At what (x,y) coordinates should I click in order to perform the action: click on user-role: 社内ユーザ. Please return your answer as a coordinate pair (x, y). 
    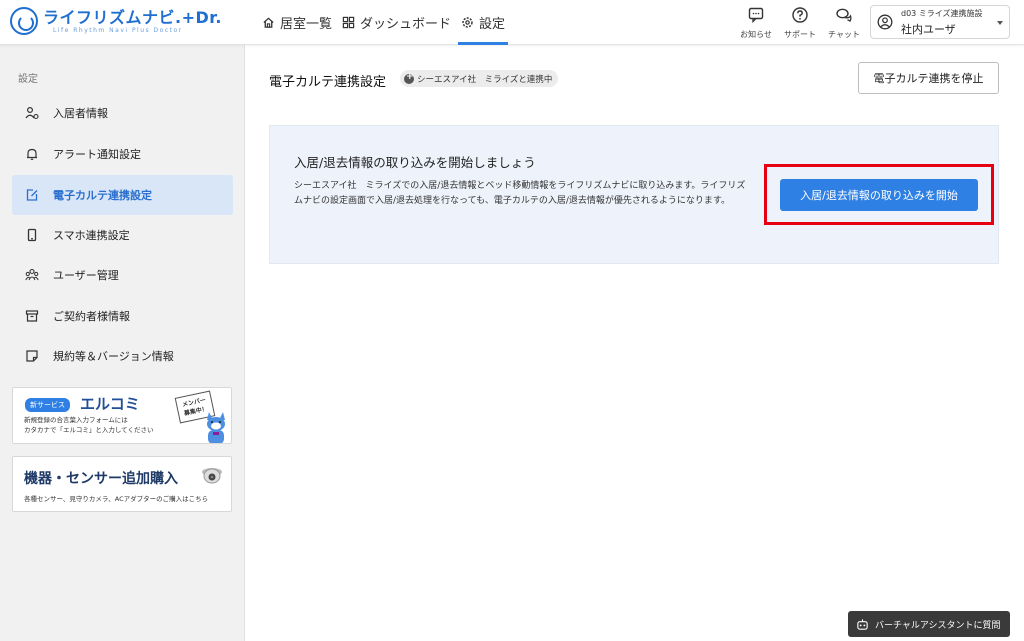
    Looking at the image, I should click on (928, 29).